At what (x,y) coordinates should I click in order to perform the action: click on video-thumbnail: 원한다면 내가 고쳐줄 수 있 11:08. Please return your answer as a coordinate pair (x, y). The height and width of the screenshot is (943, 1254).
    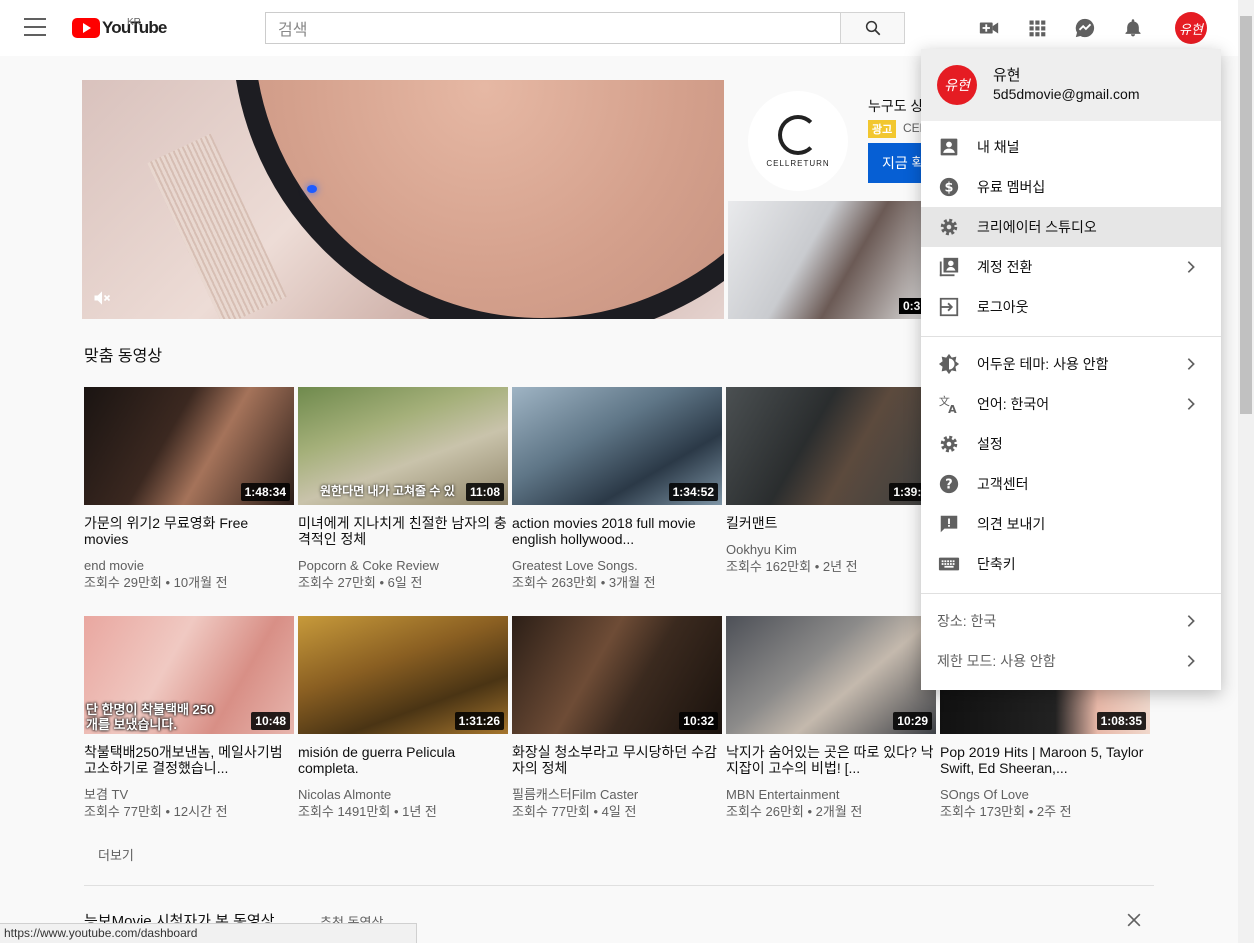
    Looking at the image, I should click on (403, 446).